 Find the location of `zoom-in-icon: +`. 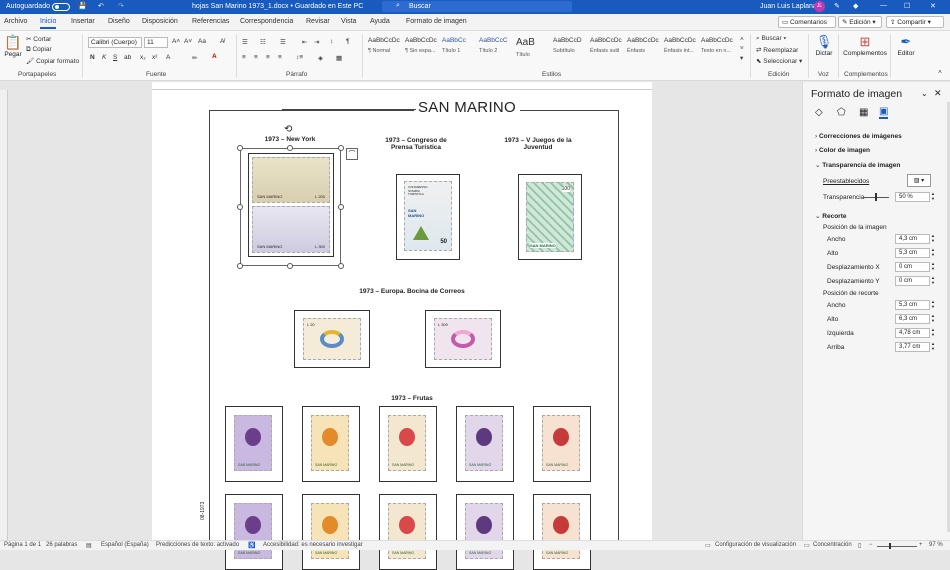

zoom-in-icon: + is located at coordinates (921, 545).